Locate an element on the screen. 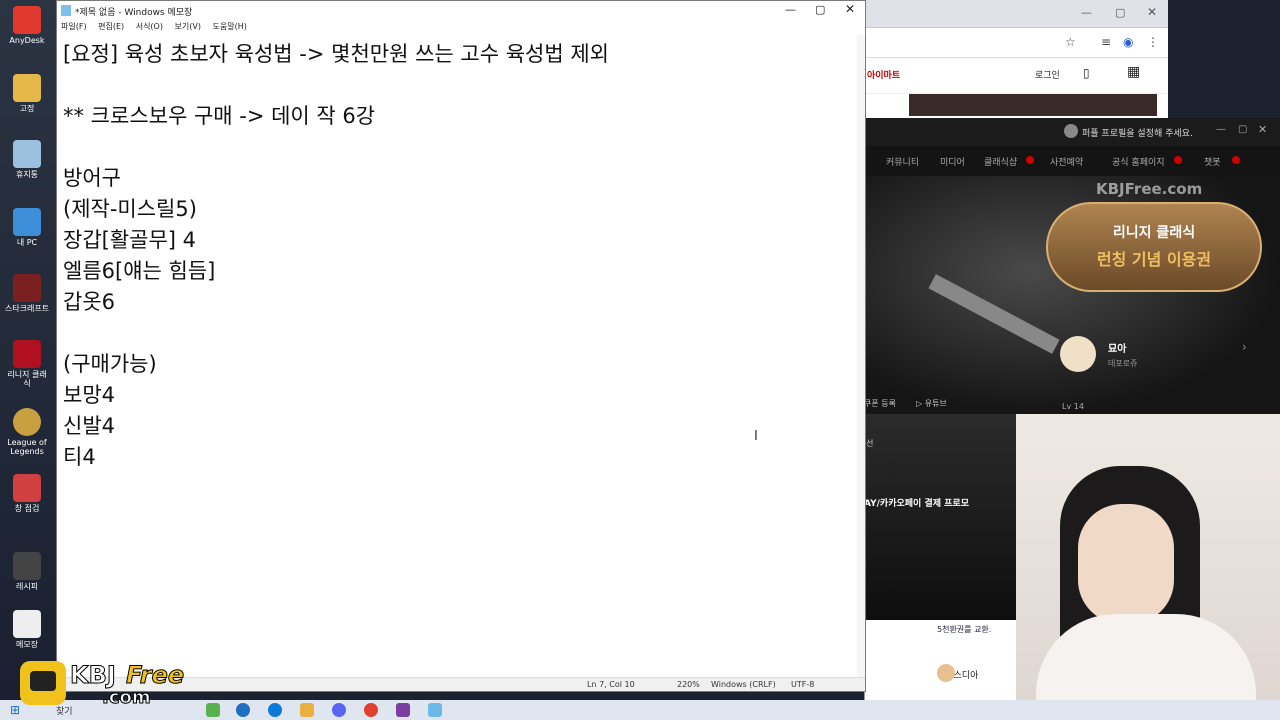 The height and width of the screenshot is (720, 1280). promo-text: AY/카카오페이 결제 프로모 is located at coordinates (916, 504).